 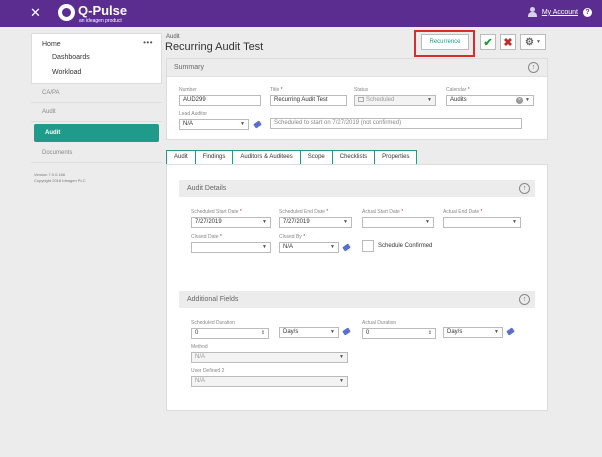 I want to click on sidebar-item-workload: Workload, so click(x=96, y=72).